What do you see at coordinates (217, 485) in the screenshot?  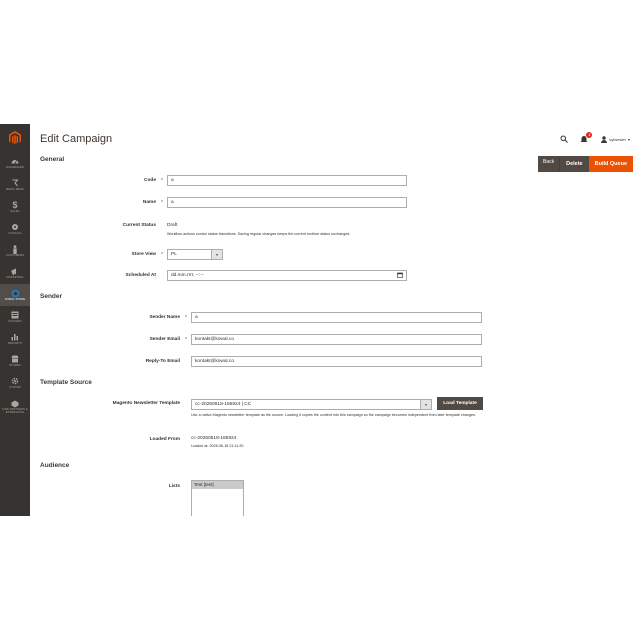 I see `list-item: Test [test]` at bounding box center [217, 485].